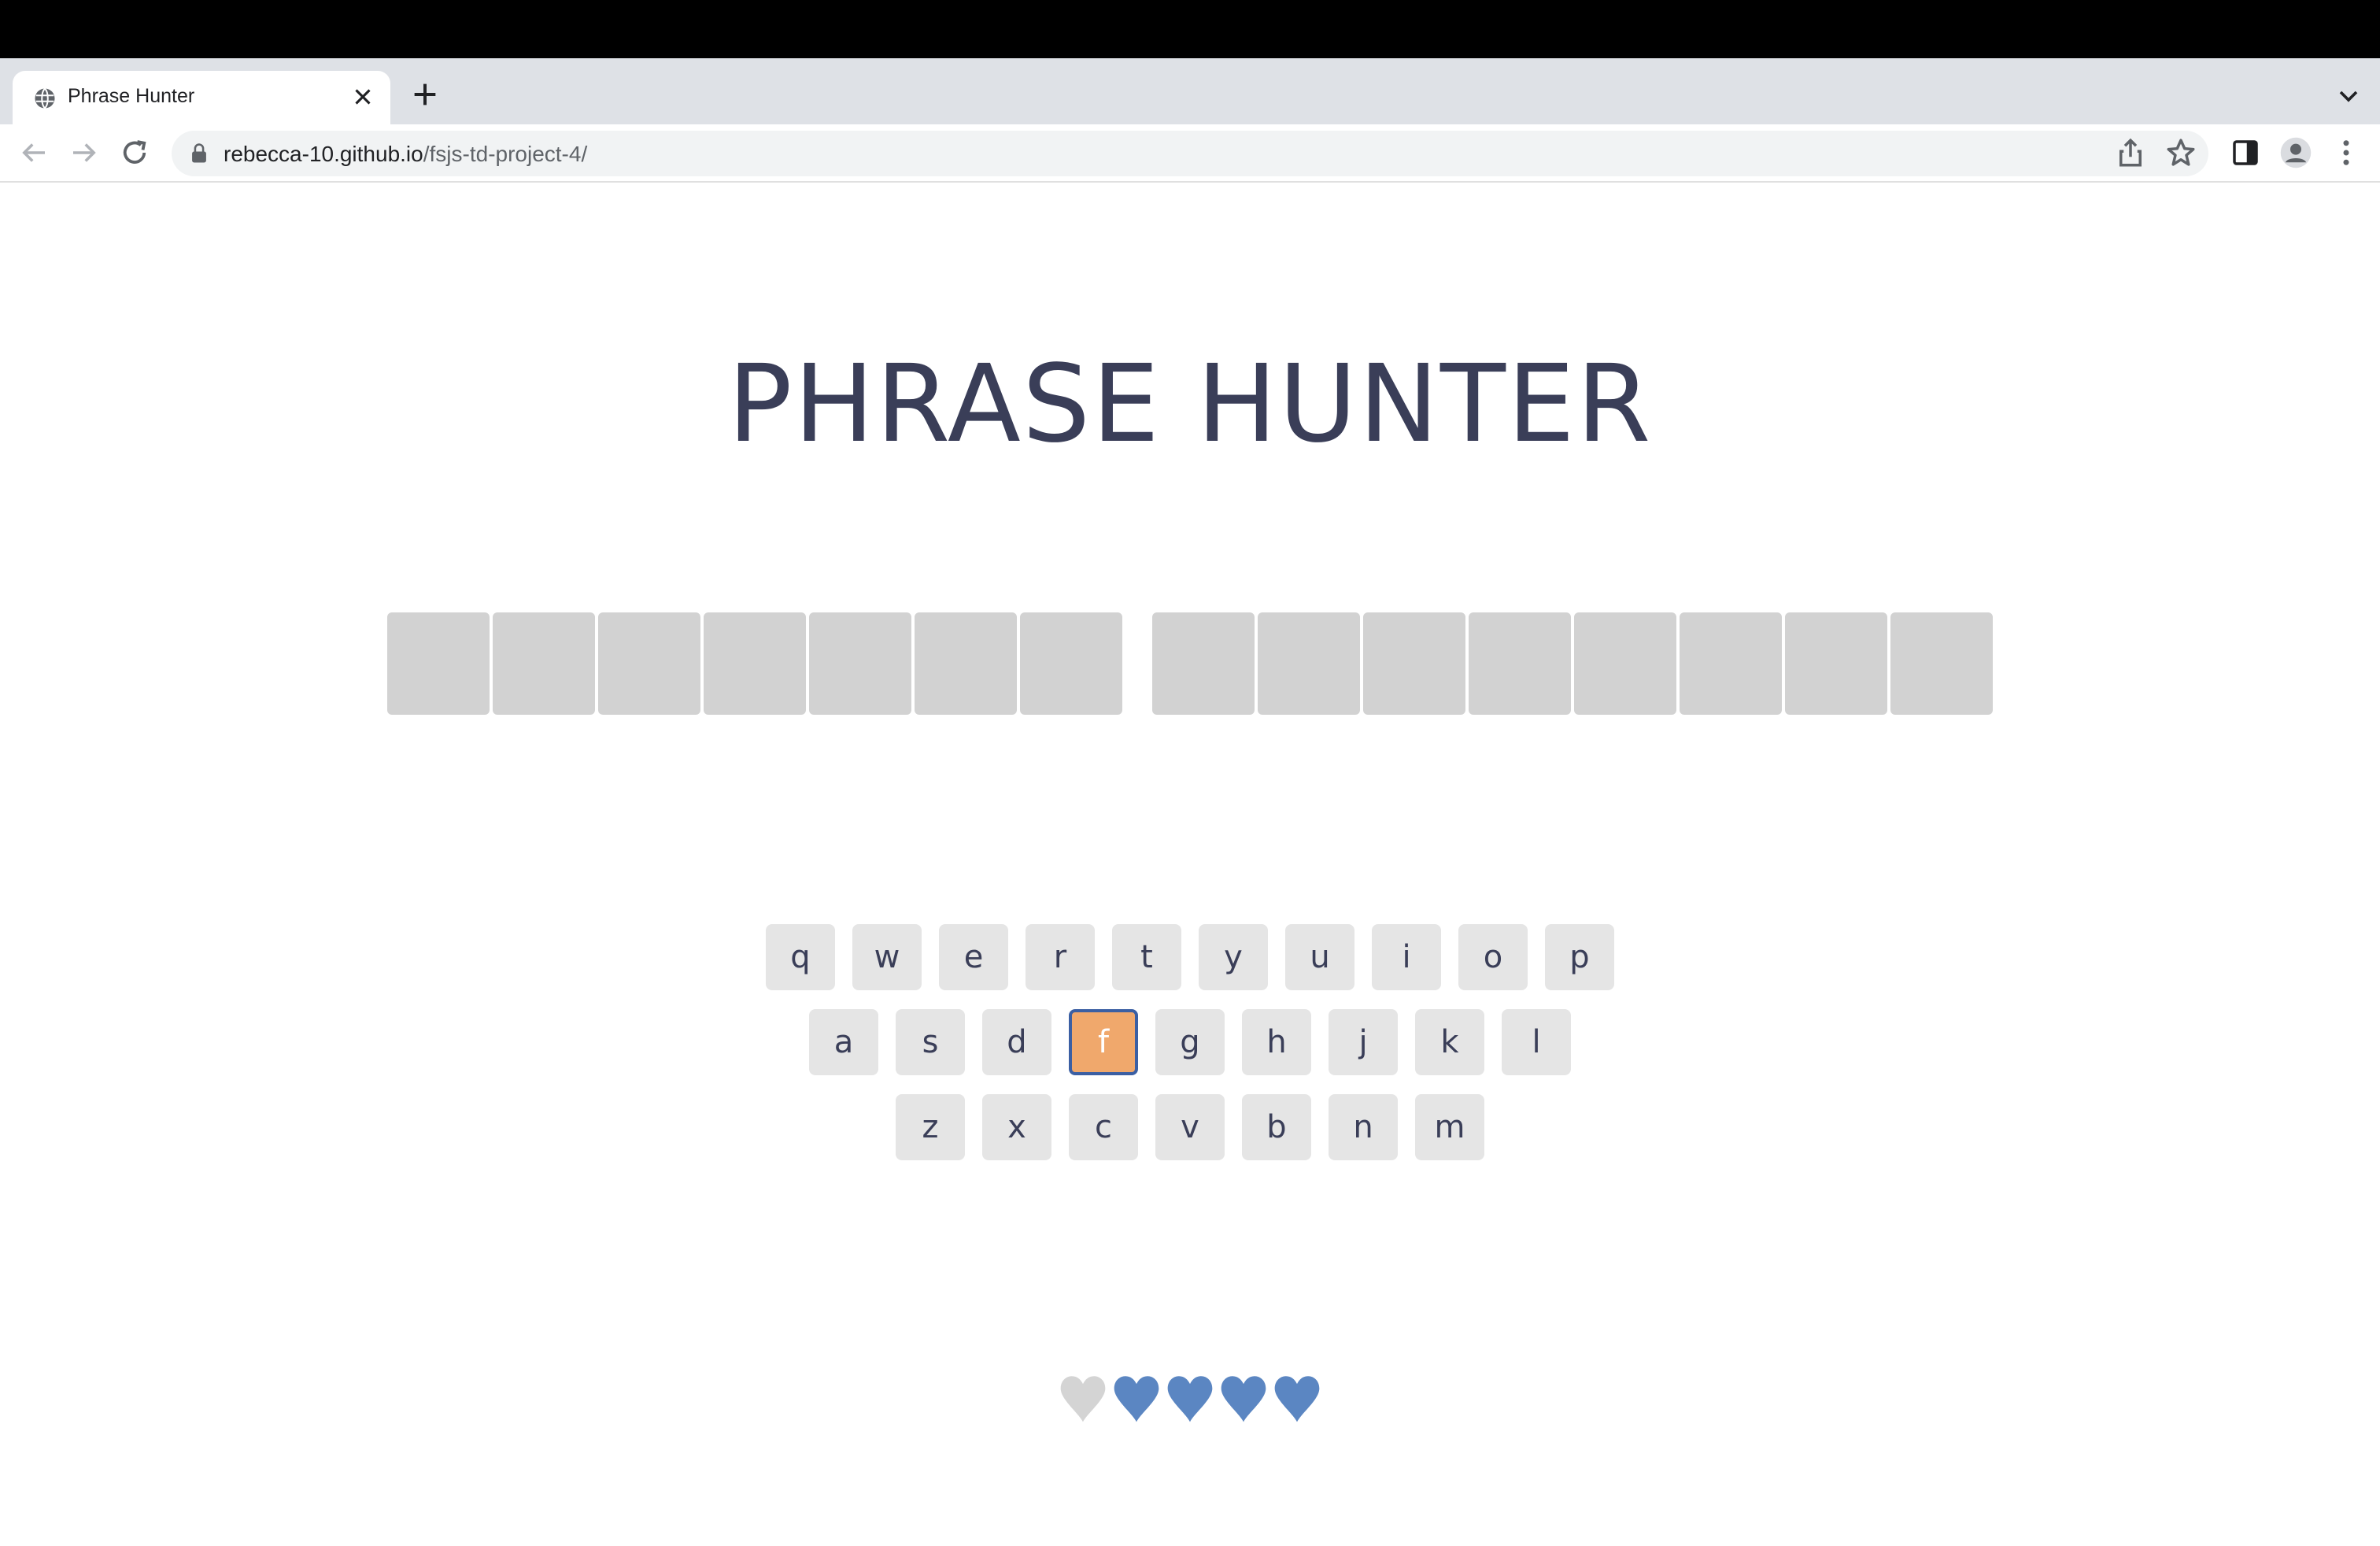 The width and height of the screenshot is (2380, 1546). What do you see at coordinates (1016, 1127) in the screenshot?
I see `key-x: x` at bounding box center [1016, 1127].